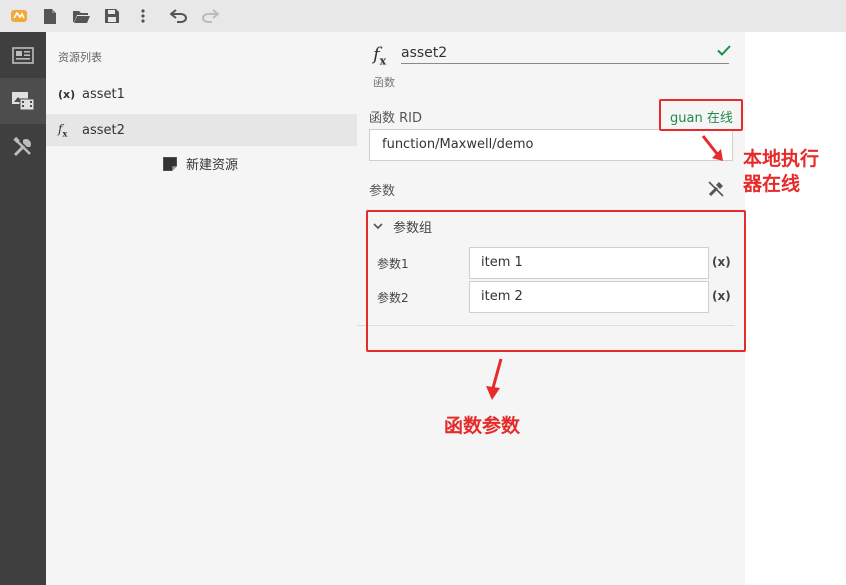 This screenshot has width=846, height=585. I want to click on type-label: 函数, so click(384, 82).